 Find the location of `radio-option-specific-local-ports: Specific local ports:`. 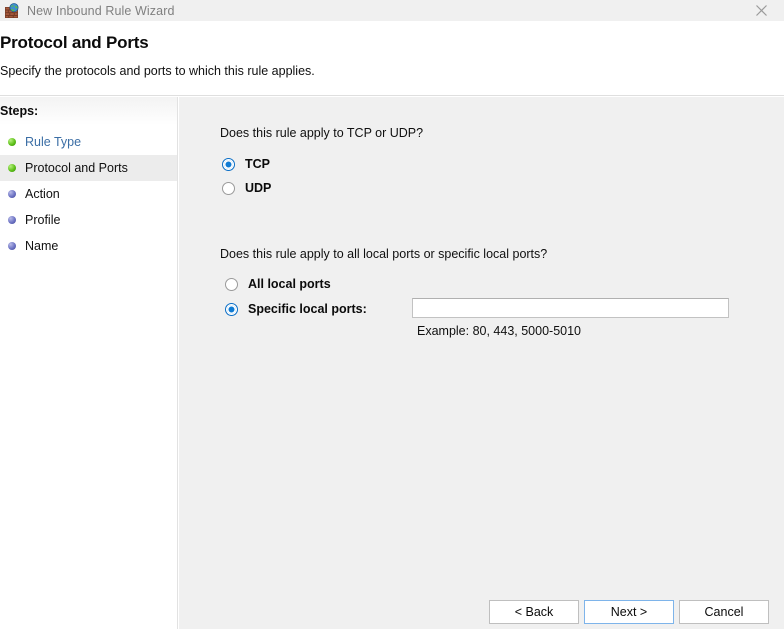

radio-option-specific-local-ports: Specific local ports: is located at coordinates (296, 309).